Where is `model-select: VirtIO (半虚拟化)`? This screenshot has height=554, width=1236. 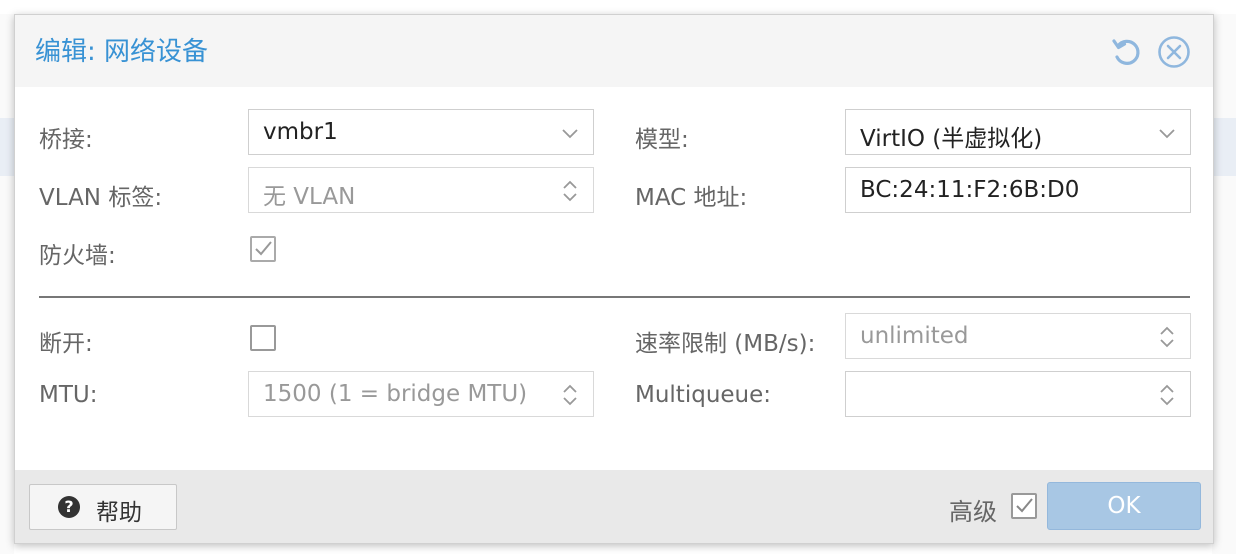 model-select: VirtIO (半虚拟化) is located at coordinates (1018, 132).